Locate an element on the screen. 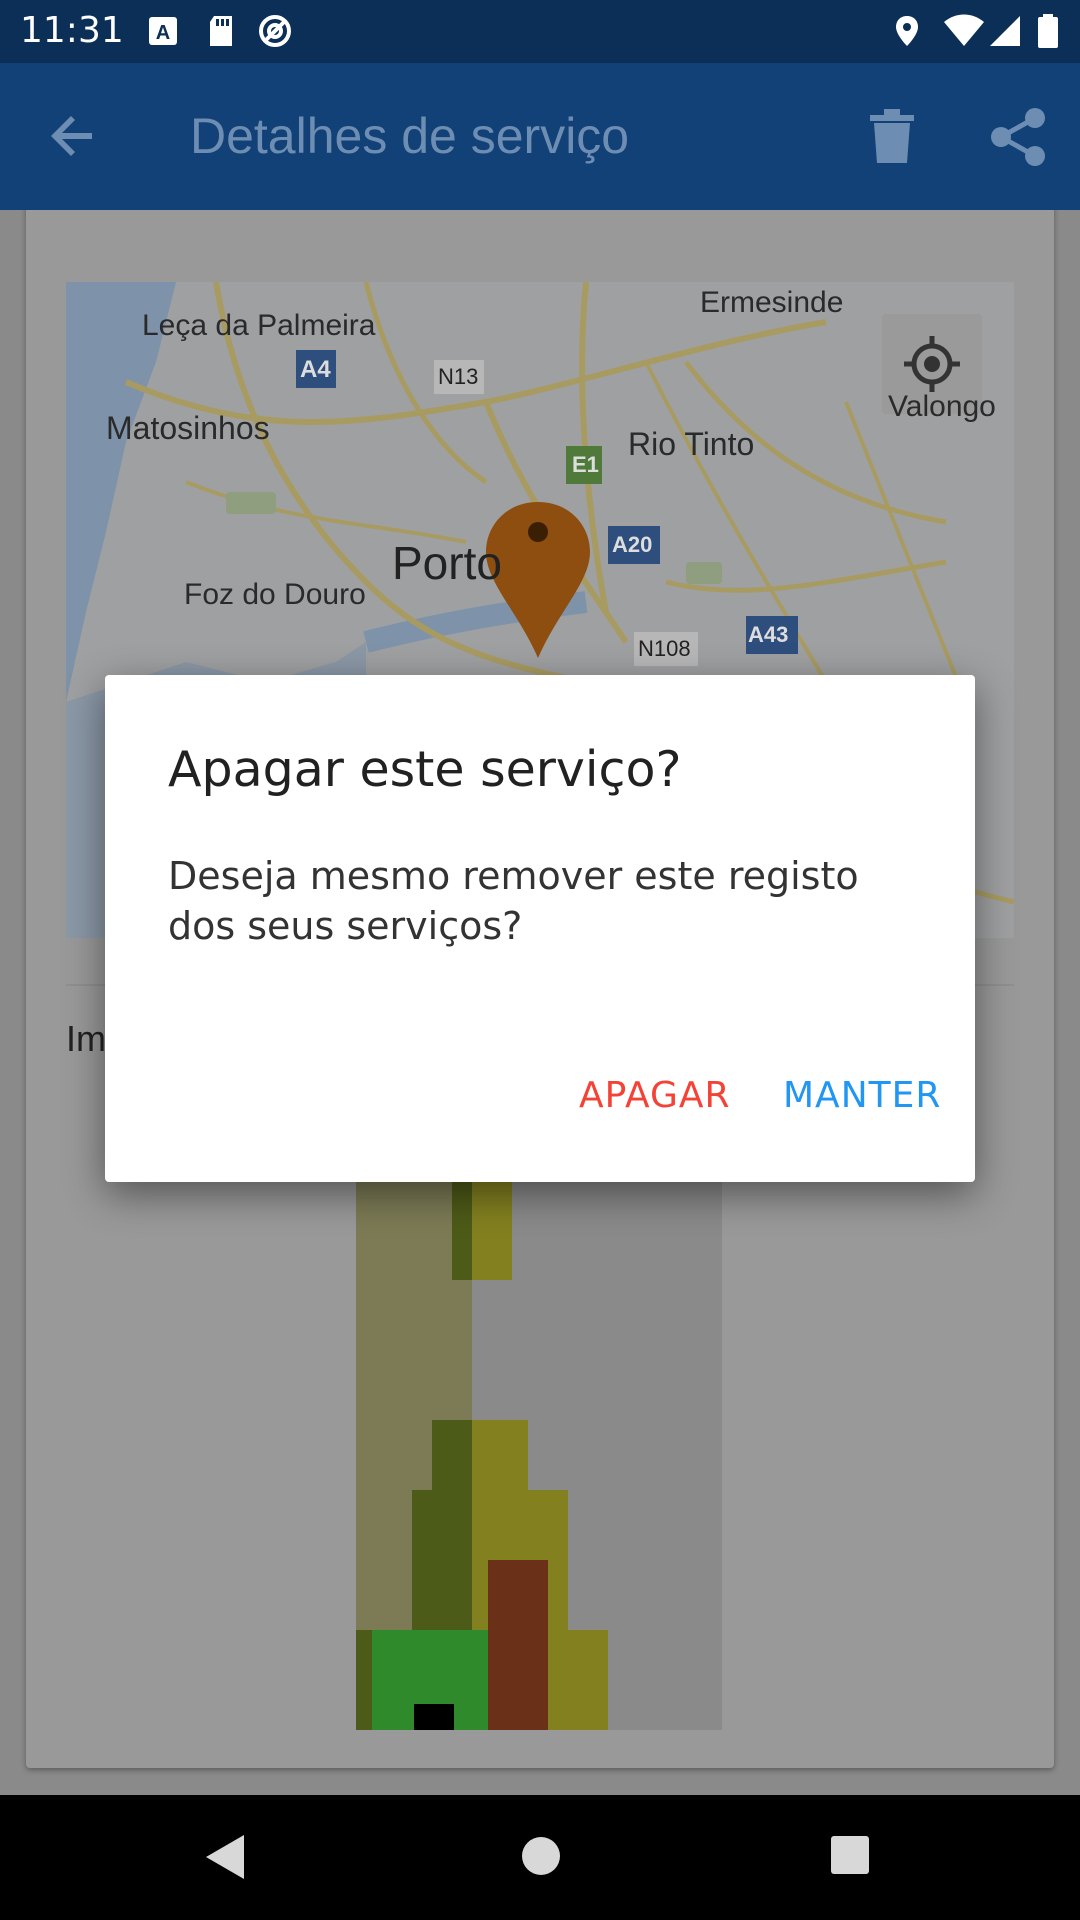  nav-back-icon is located at coordinates (225, 1857).